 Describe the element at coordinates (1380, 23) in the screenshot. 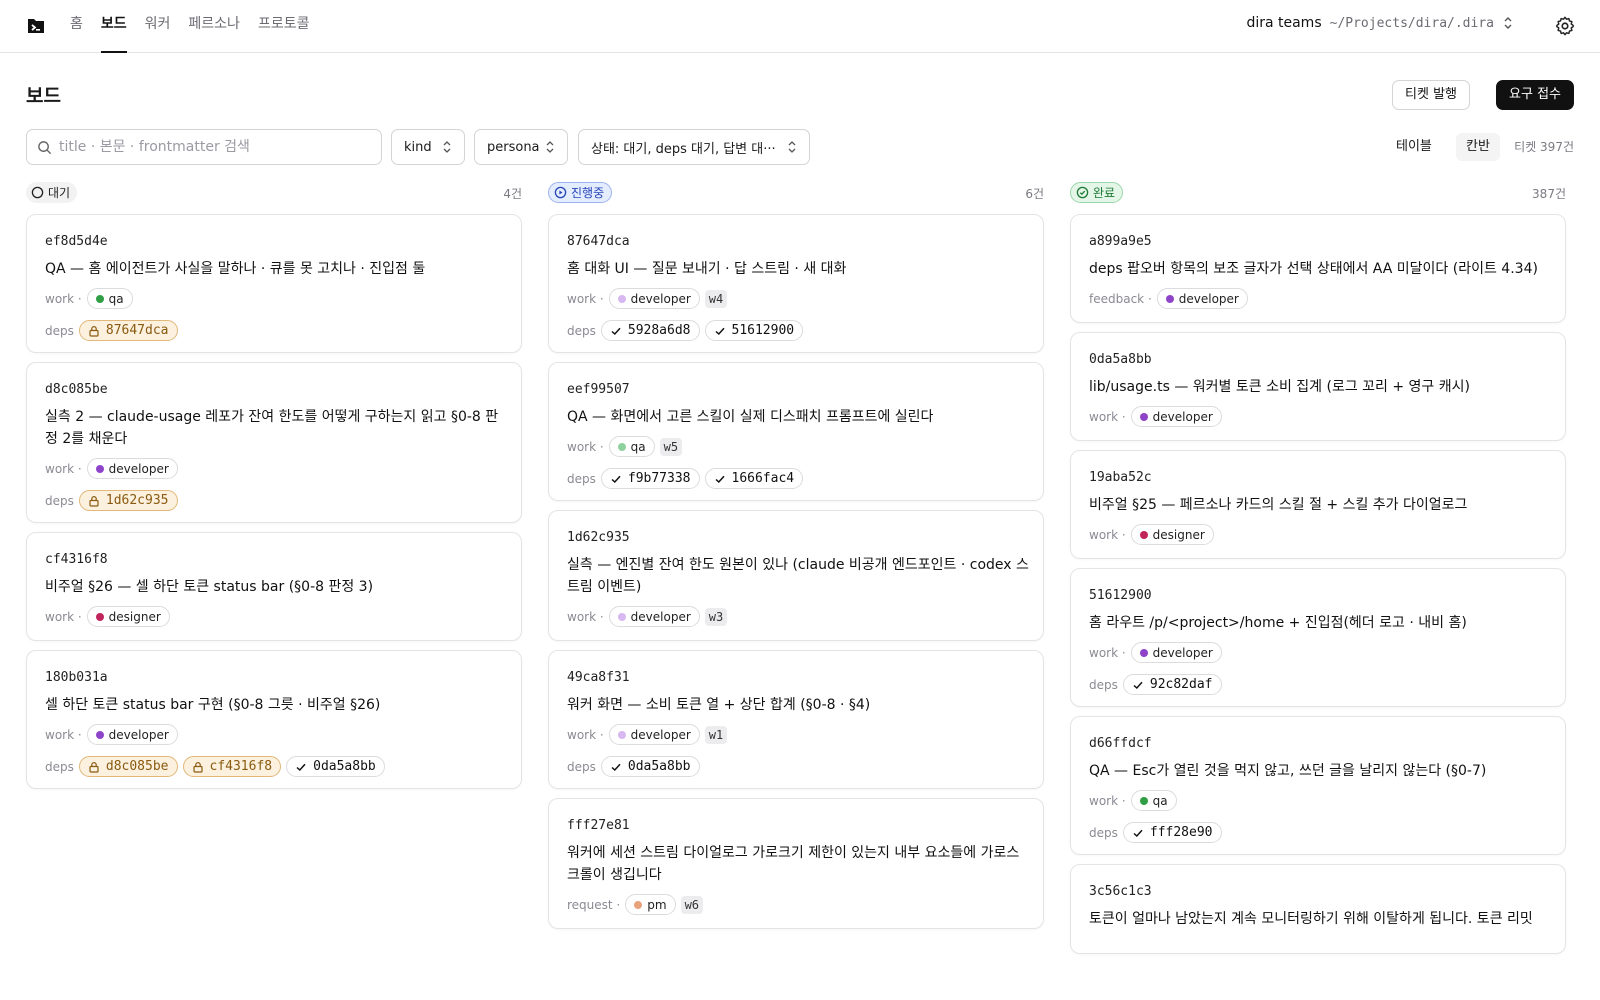

I see `project-switcher: dira teams ~/Projects/dira/.dira` at that location.